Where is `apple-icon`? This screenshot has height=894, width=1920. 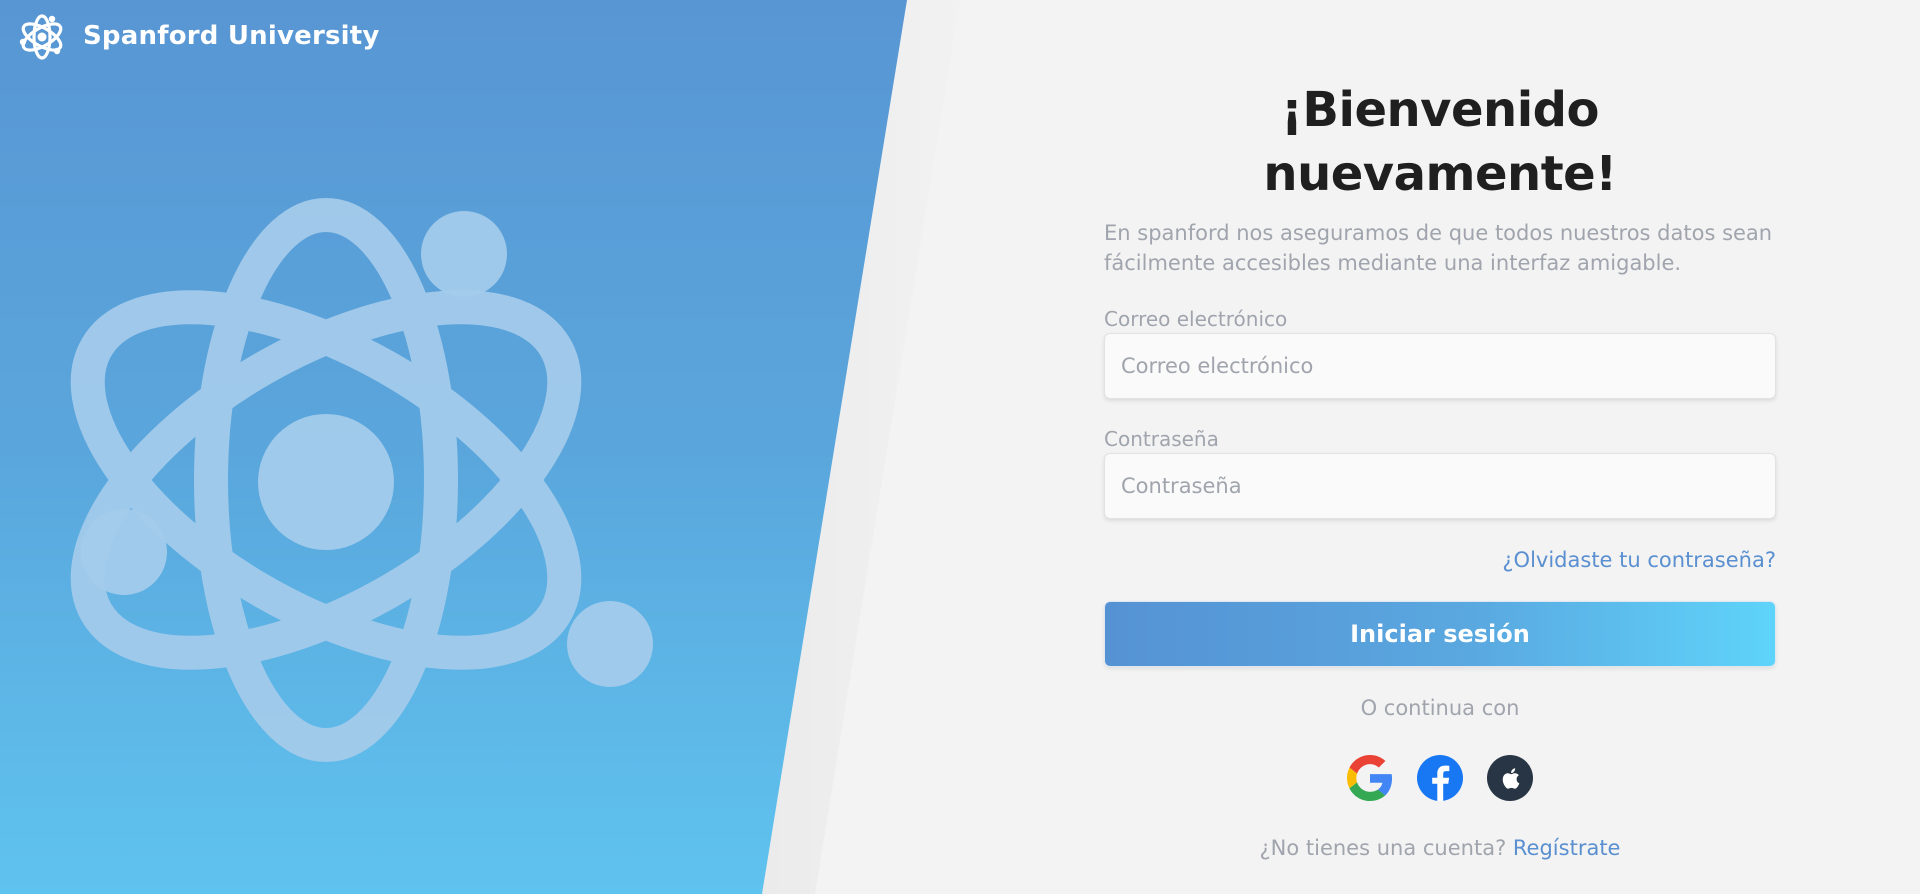
apple-icon is located at coordinates (1510, 778).